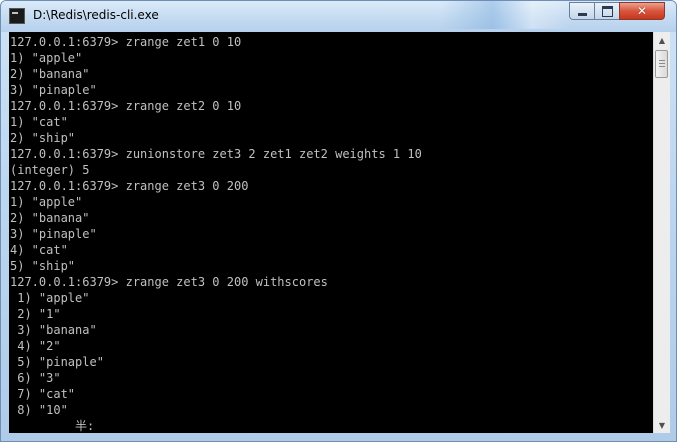  What do you see at coordinates (35, 314) in the screenshot?
I see `console-line: 2) "1"` at bounding box center [35, 314].